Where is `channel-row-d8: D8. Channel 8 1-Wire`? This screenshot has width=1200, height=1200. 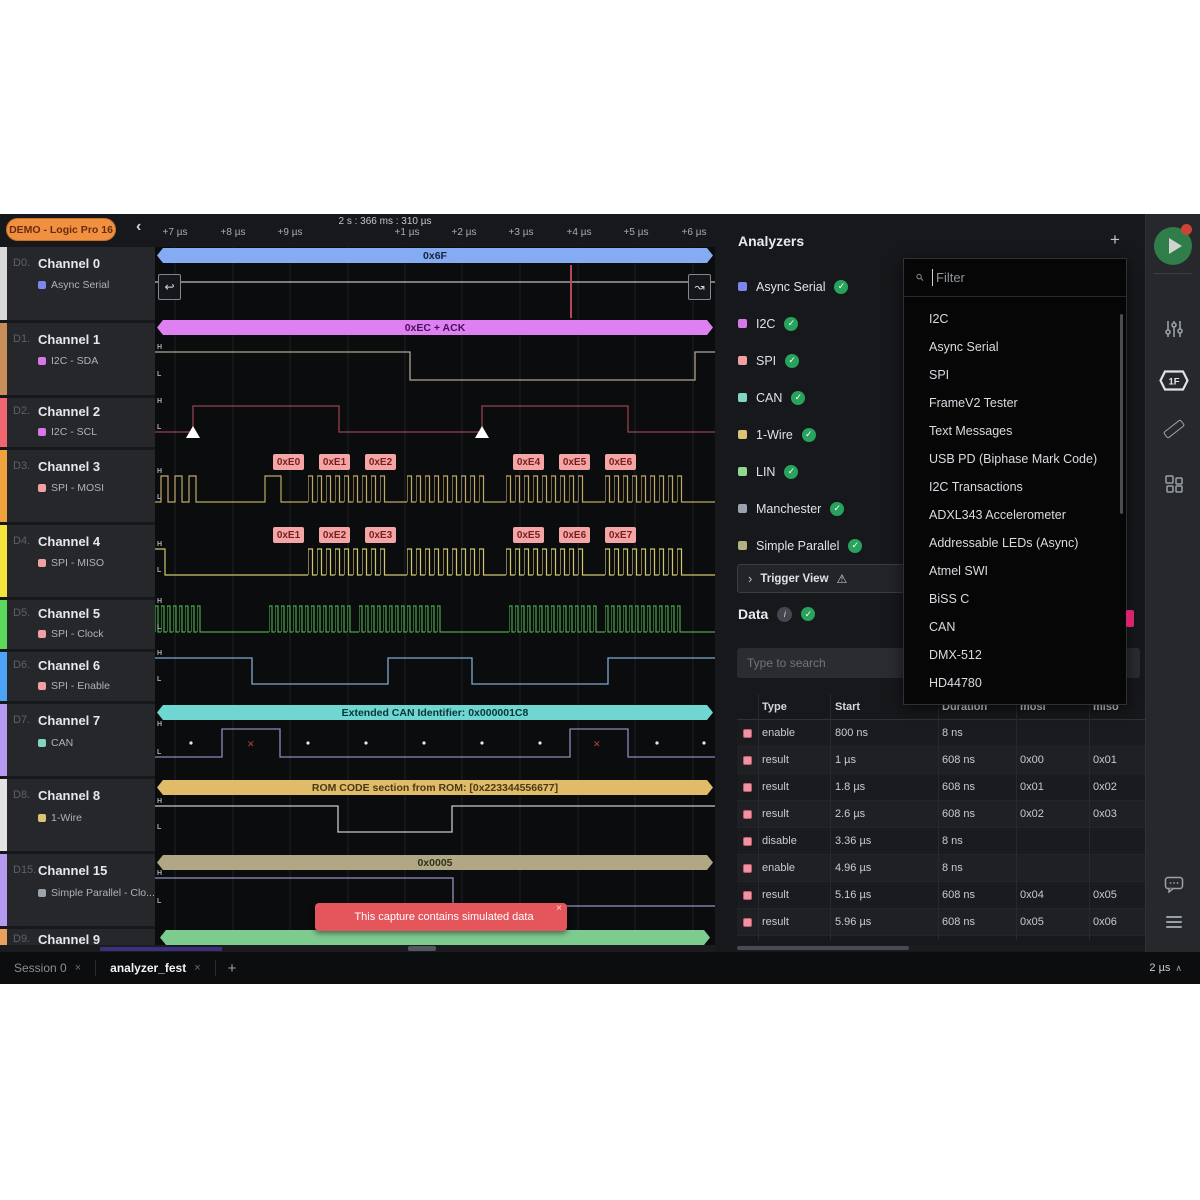
channel-row-d8: D8. Channel 8 1-Wire is located at coordinates (77, 815).